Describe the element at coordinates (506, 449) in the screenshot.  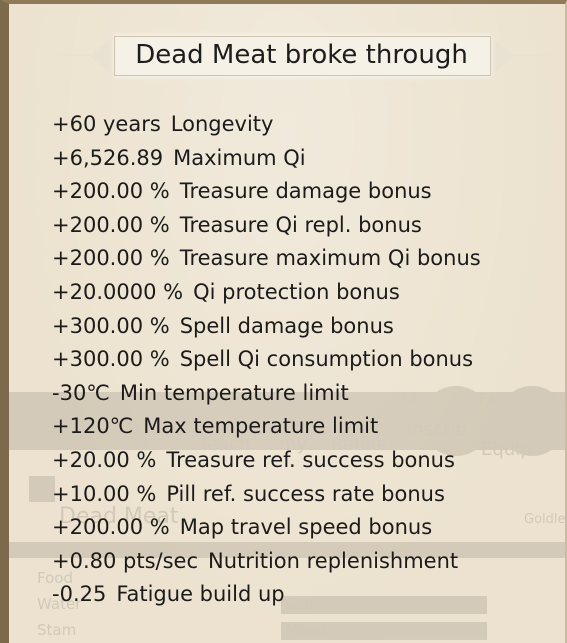
I see `background-button-label: Equip` at that location.